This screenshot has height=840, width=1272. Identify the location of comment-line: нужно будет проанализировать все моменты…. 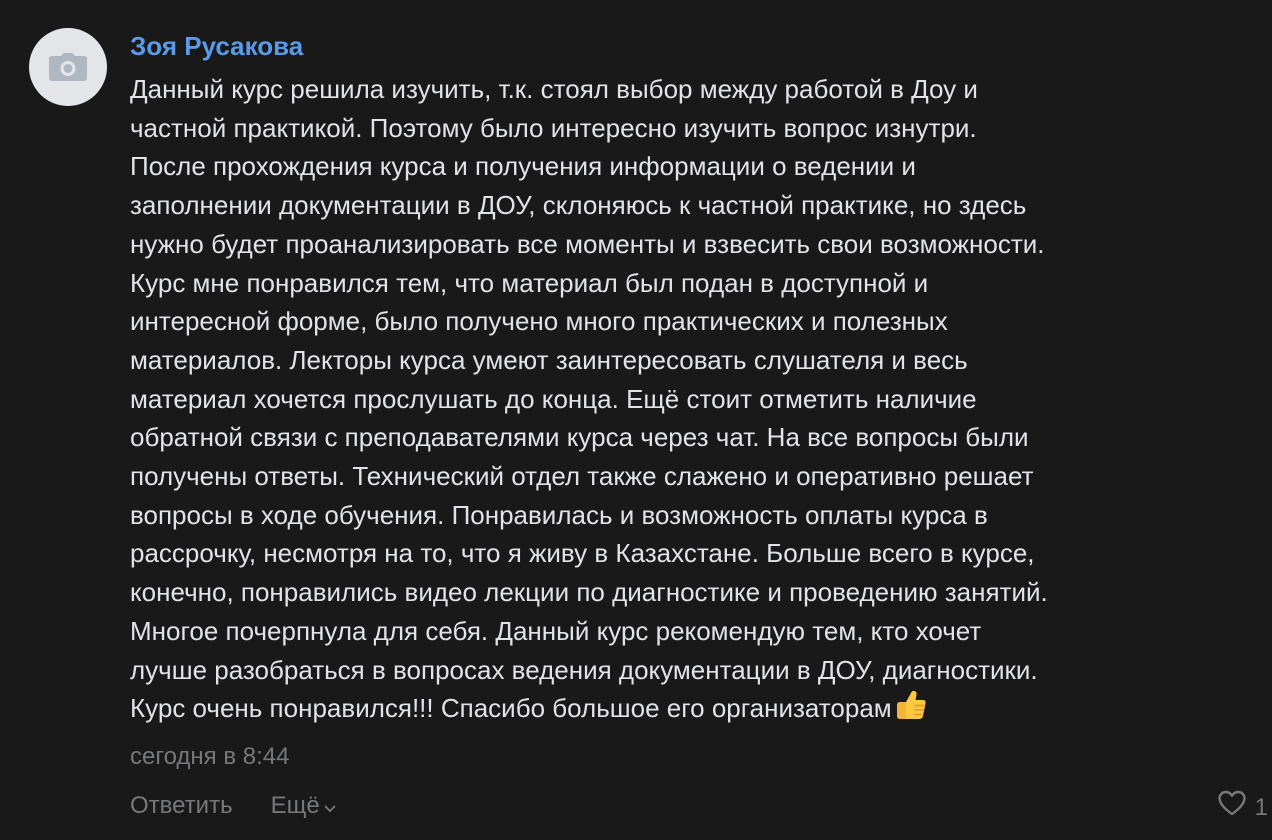
(587, 243).